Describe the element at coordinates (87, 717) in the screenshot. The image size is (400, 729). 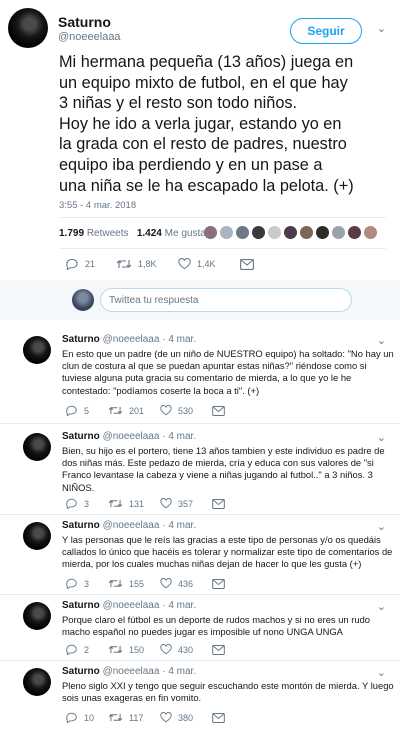
I see `reply-action: 10` at that location.